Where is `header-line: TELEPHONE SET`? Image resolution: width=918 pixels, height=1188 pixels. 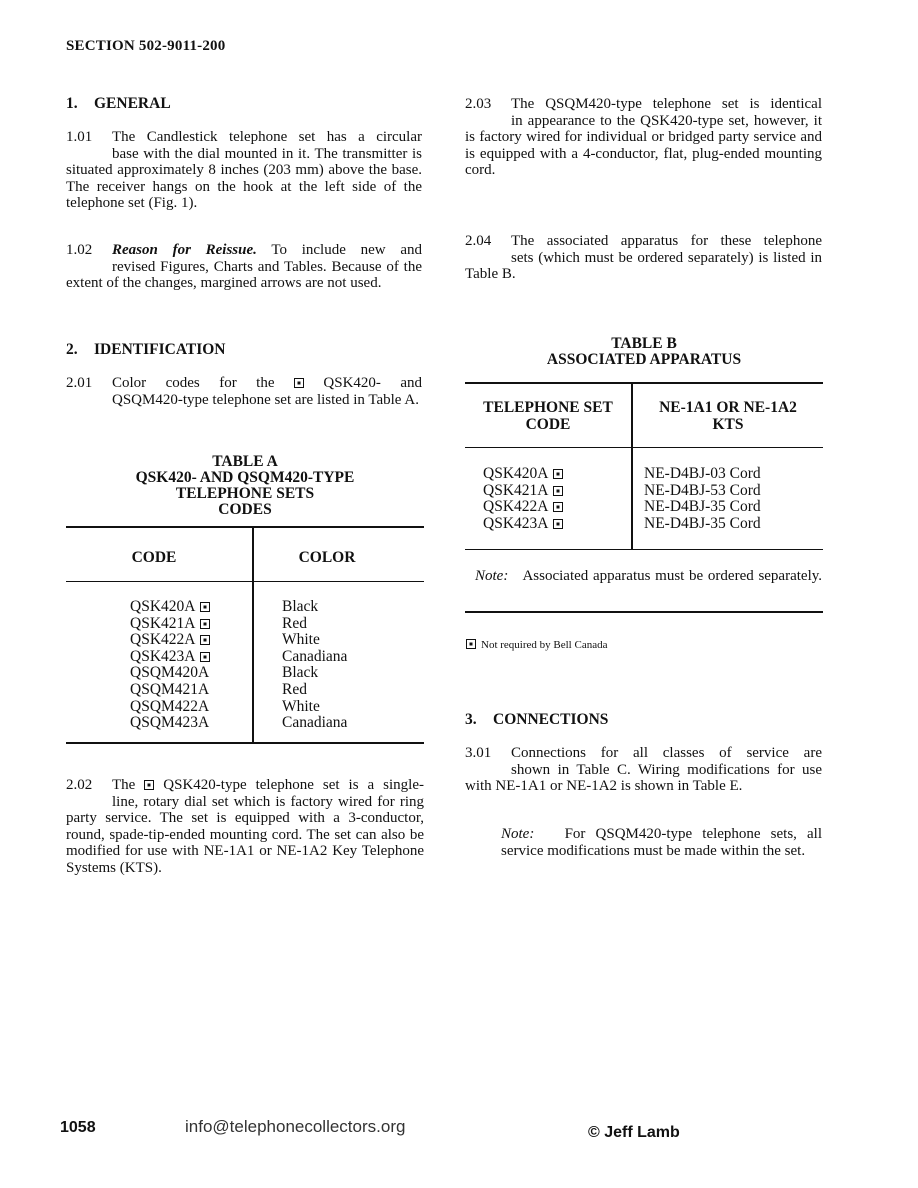 header-line: TELEPHONE SET is located at coordinates (548, 407).